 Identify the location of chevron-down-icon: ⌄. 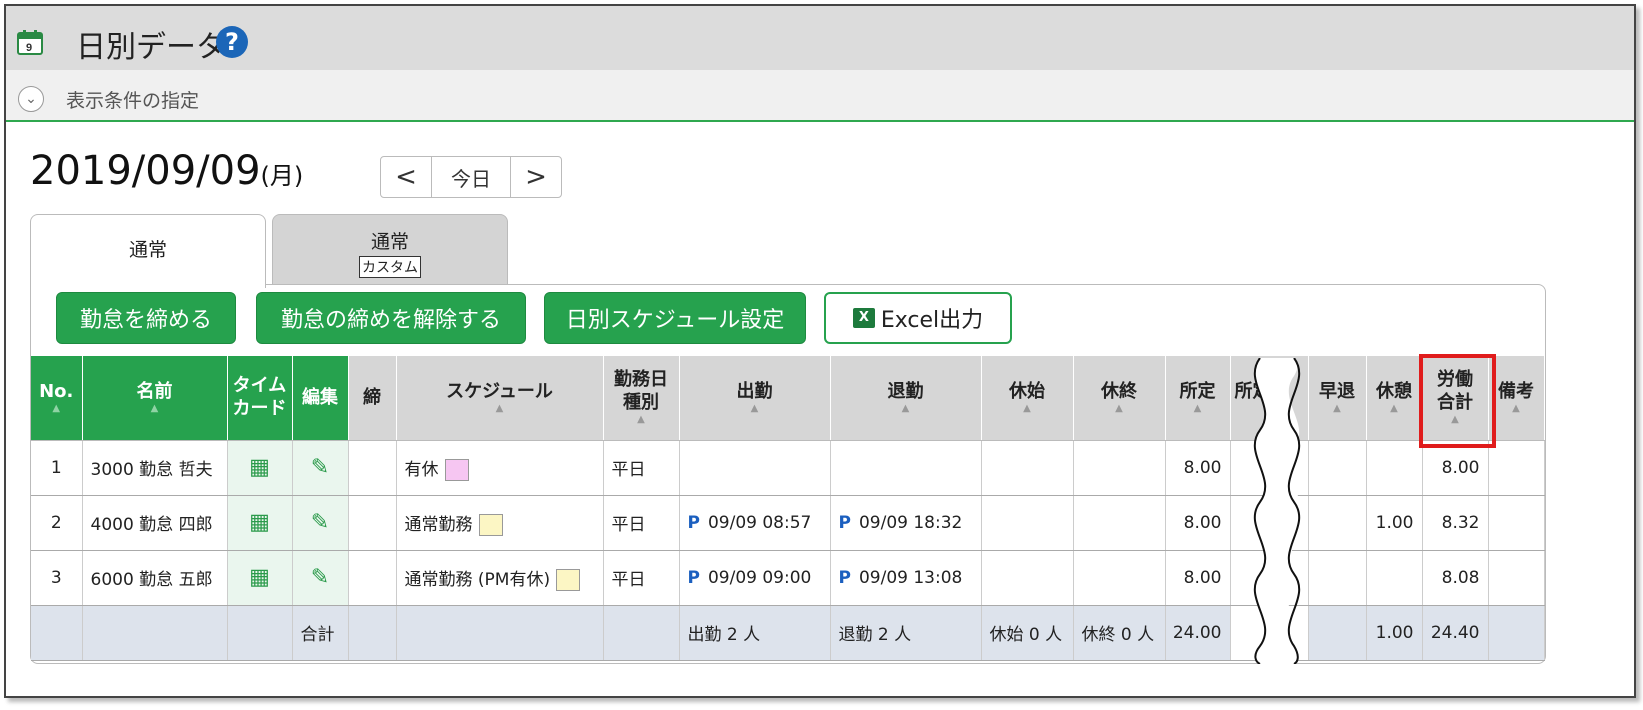
(31, 99).